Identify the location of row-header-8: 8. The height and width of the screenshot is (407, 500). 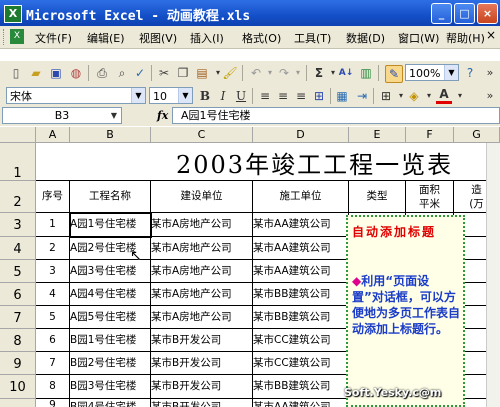
(18, 340).